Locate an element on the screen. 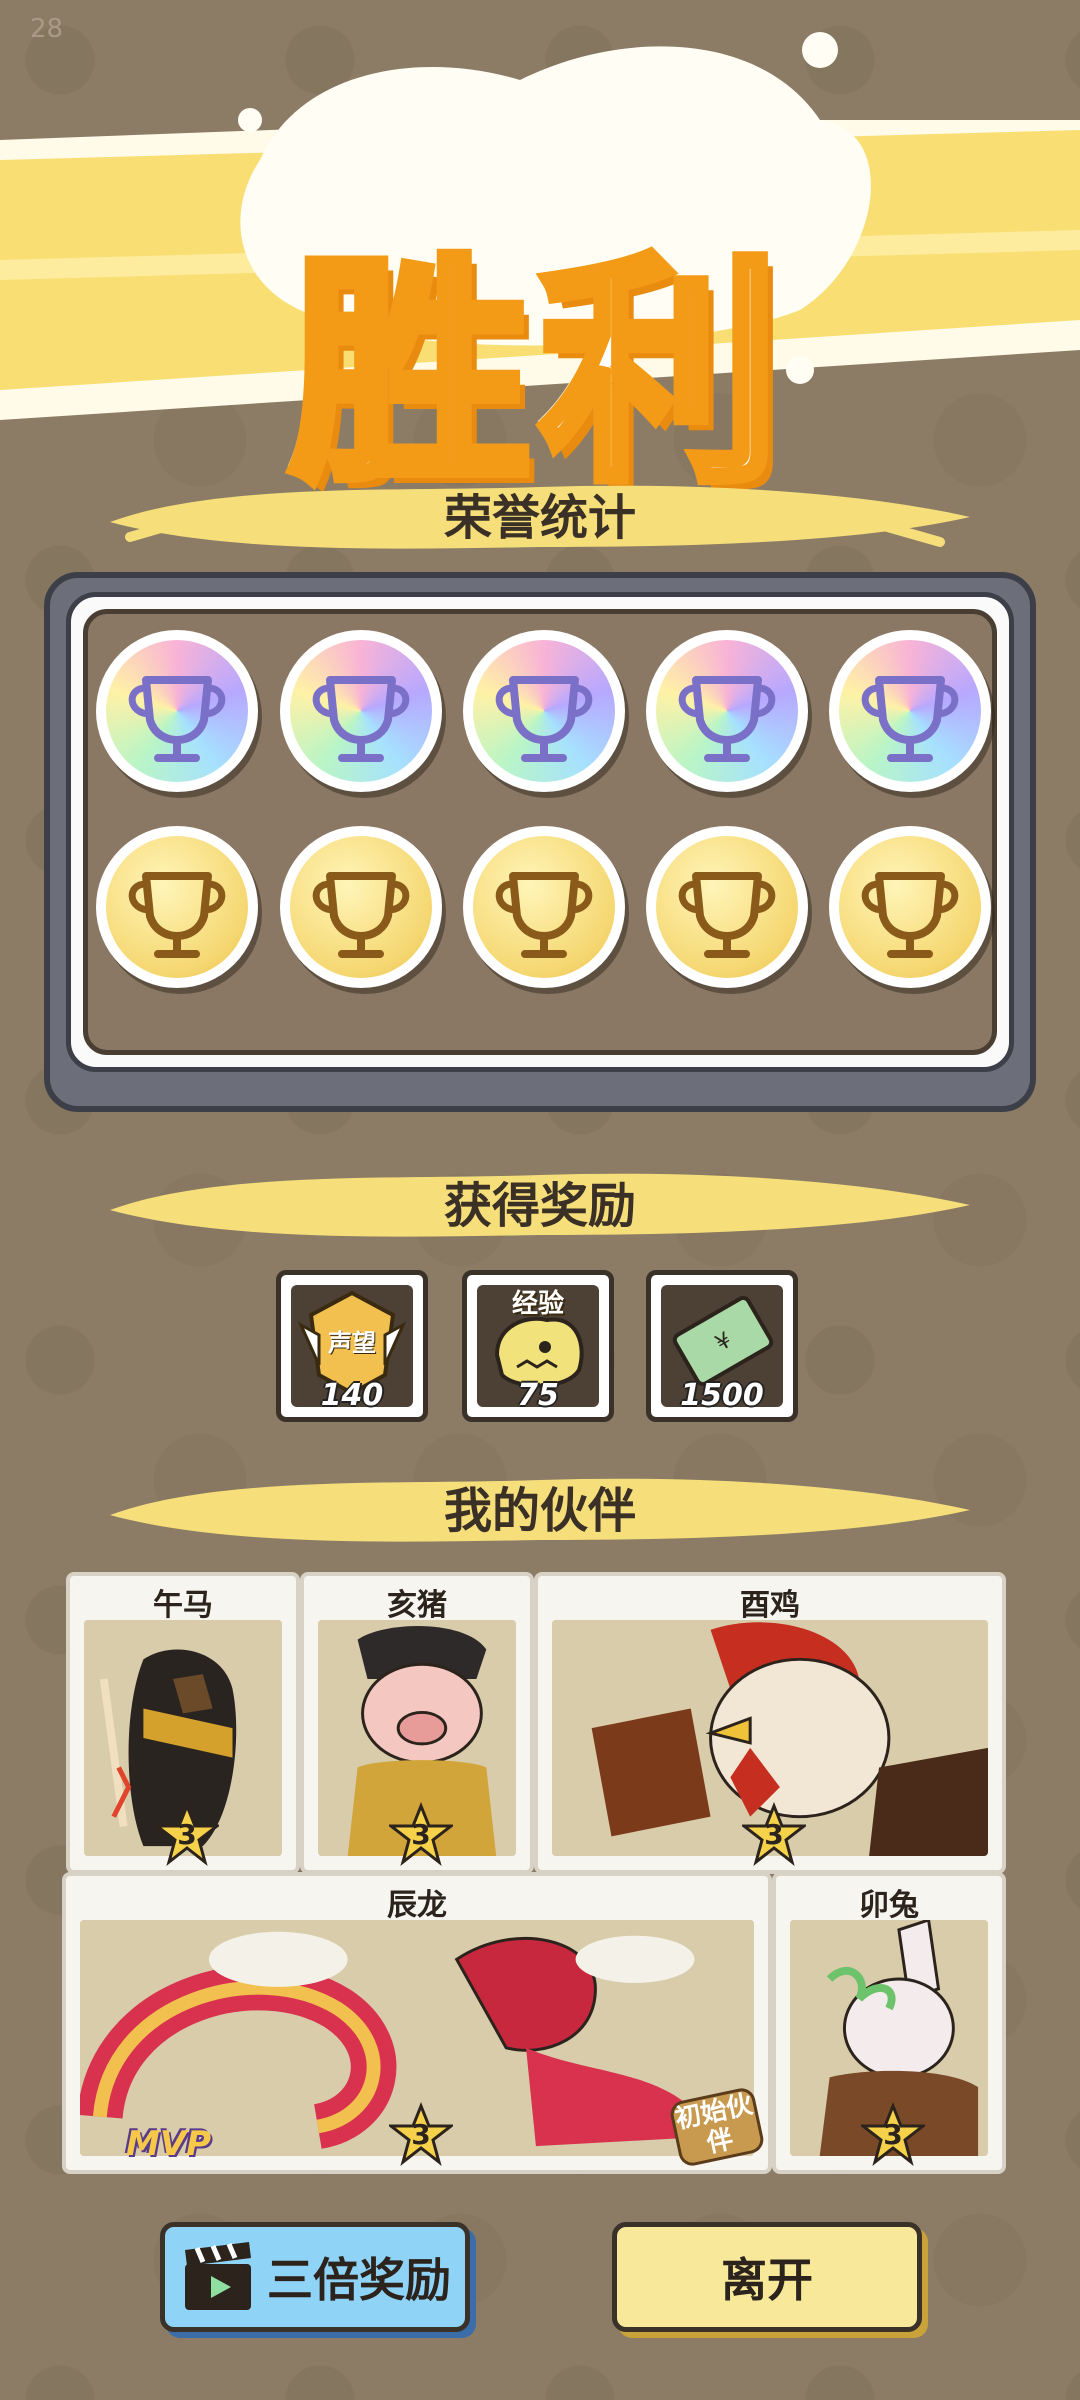 The image size is (1080, 2400). triple-reward-label: 三倍奖励 is located at coordinates (359, 2280).